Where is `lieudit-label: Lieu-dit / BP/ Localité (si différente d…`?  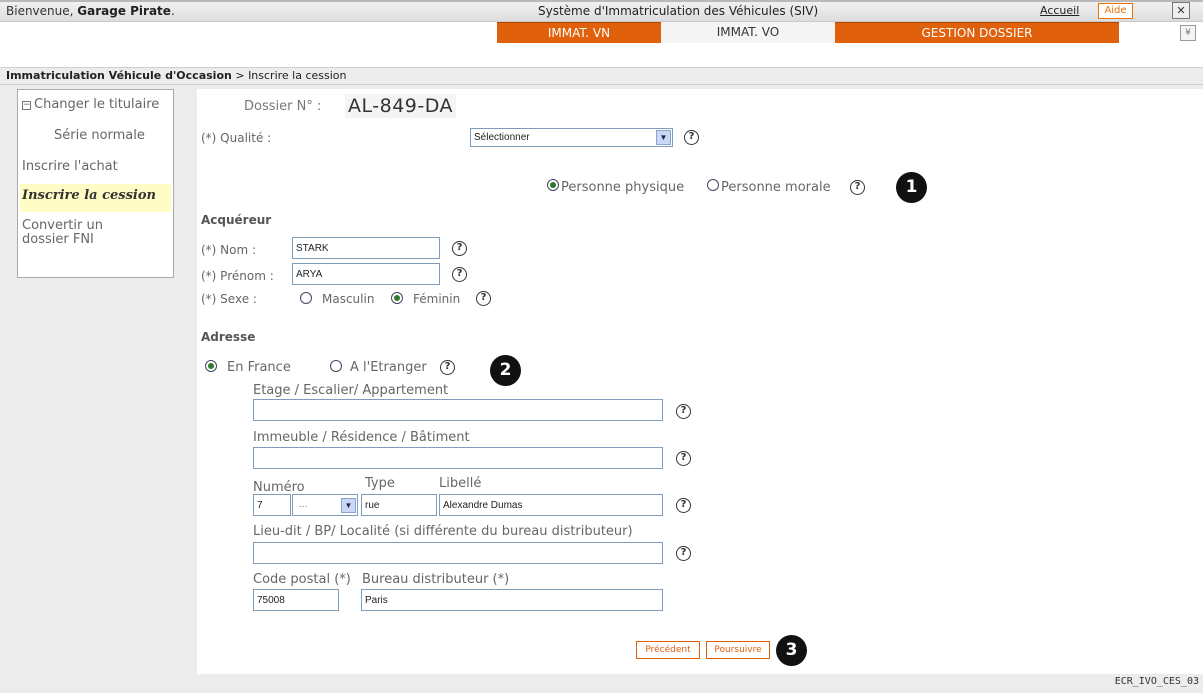
lieudit-label: Lieu-dit / BP/ Localité (si différente d… is located at coordinates (443, 531).